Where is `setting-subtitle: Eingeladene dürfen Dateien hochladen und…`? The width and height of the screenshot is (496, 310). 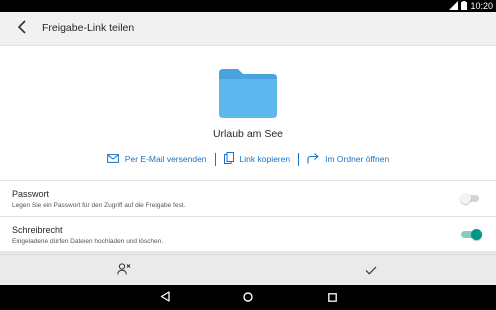 setting-subtitle: Eingeladene dürfen Dateien hochladen und… is located at coordinates (88, 241).